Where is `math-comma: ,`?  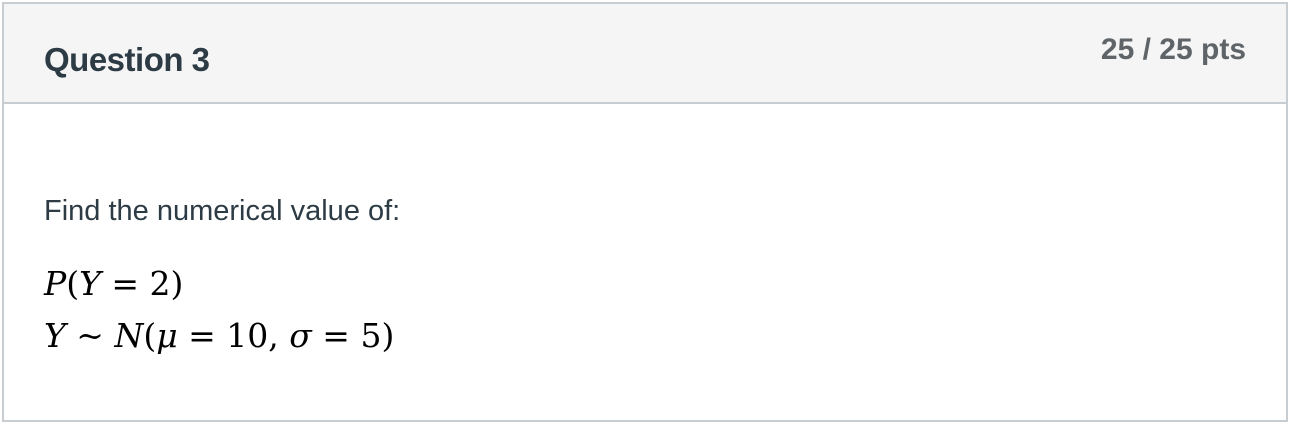
math-comma: , is located at coordinates (279, 335).